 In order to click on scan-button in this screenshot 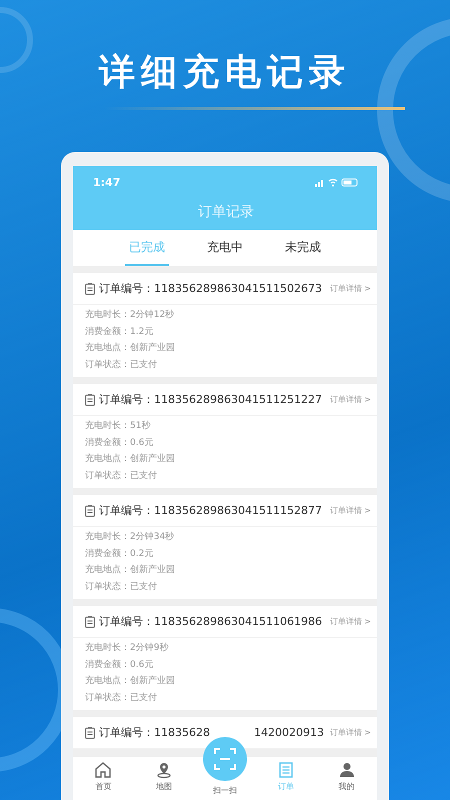, I will do `click(224, 759)`.